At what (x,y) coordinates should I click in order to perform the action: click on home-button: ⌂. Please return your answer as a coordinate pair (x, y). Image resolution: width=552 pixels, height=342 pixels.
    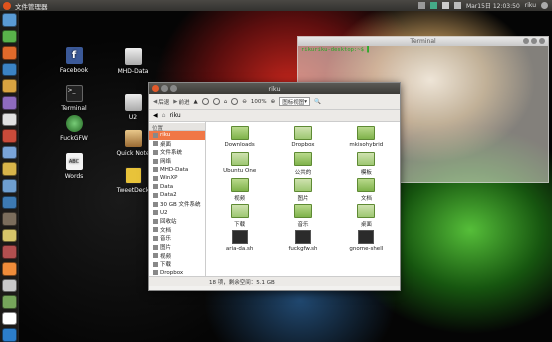
    Looking at the image, I should click on (226, 102).